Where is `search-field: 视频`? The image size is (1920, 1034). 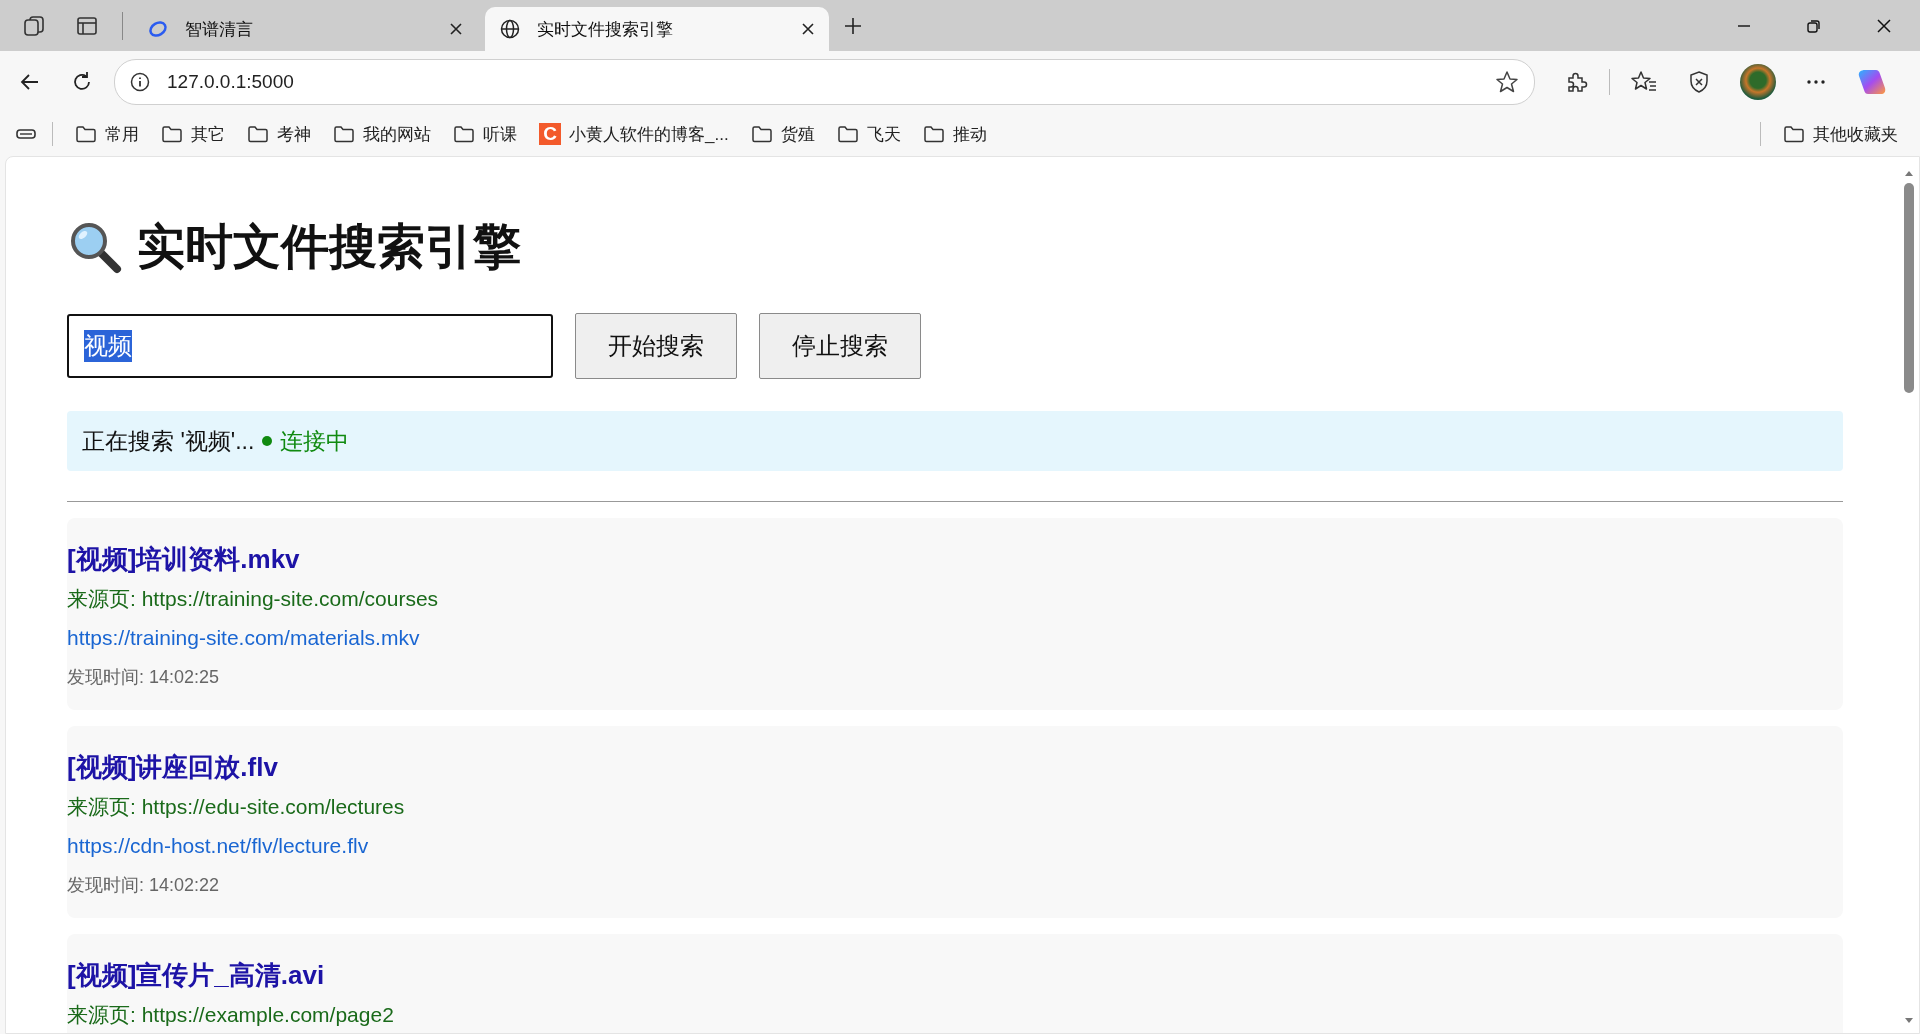
search-field: 视频 is located at coordinates (310, 346).